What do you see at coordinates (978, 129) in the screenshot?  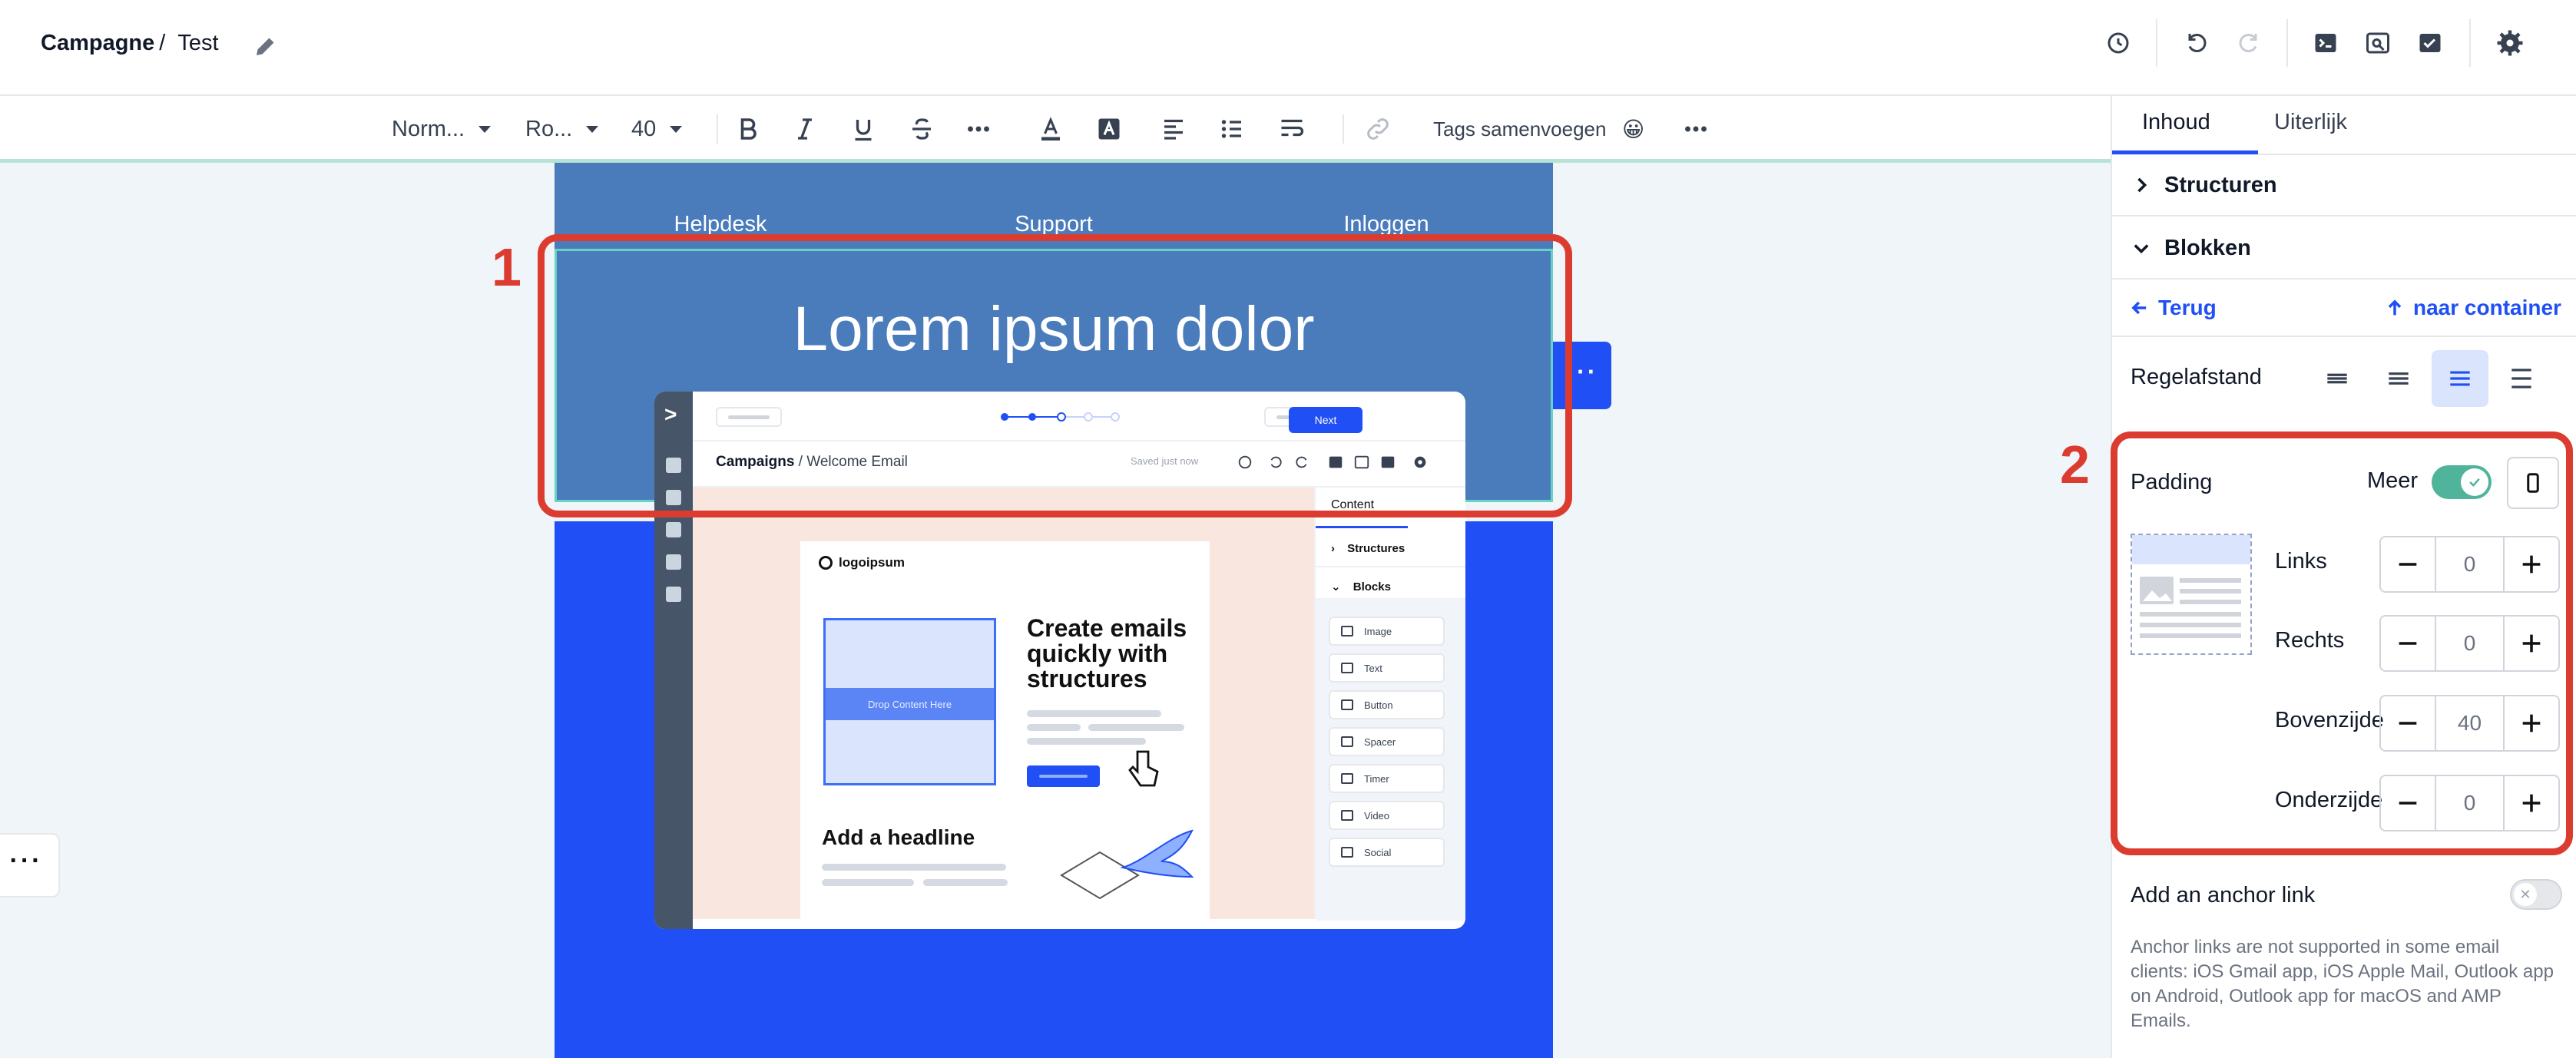 I see `more-formatting-icon` at bounding box center [978, 129].